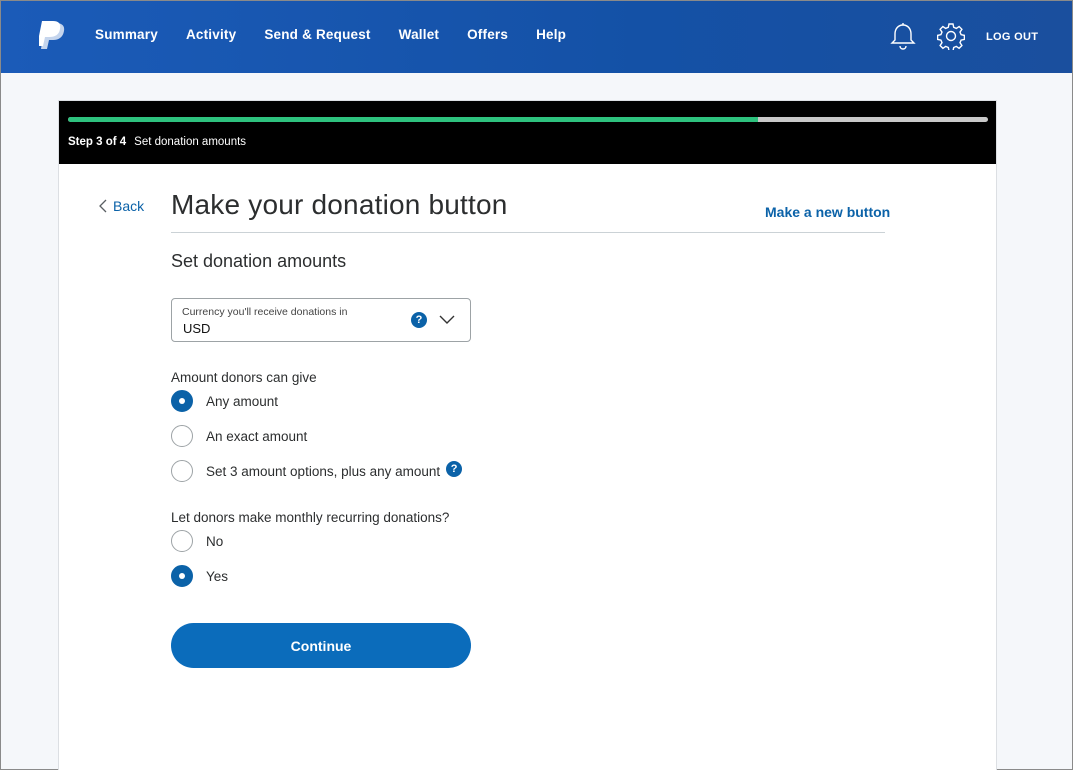 This screenshot has width=1073, height=770. I want to click on radio-recurring-yes: Yes, so click(199, 576).